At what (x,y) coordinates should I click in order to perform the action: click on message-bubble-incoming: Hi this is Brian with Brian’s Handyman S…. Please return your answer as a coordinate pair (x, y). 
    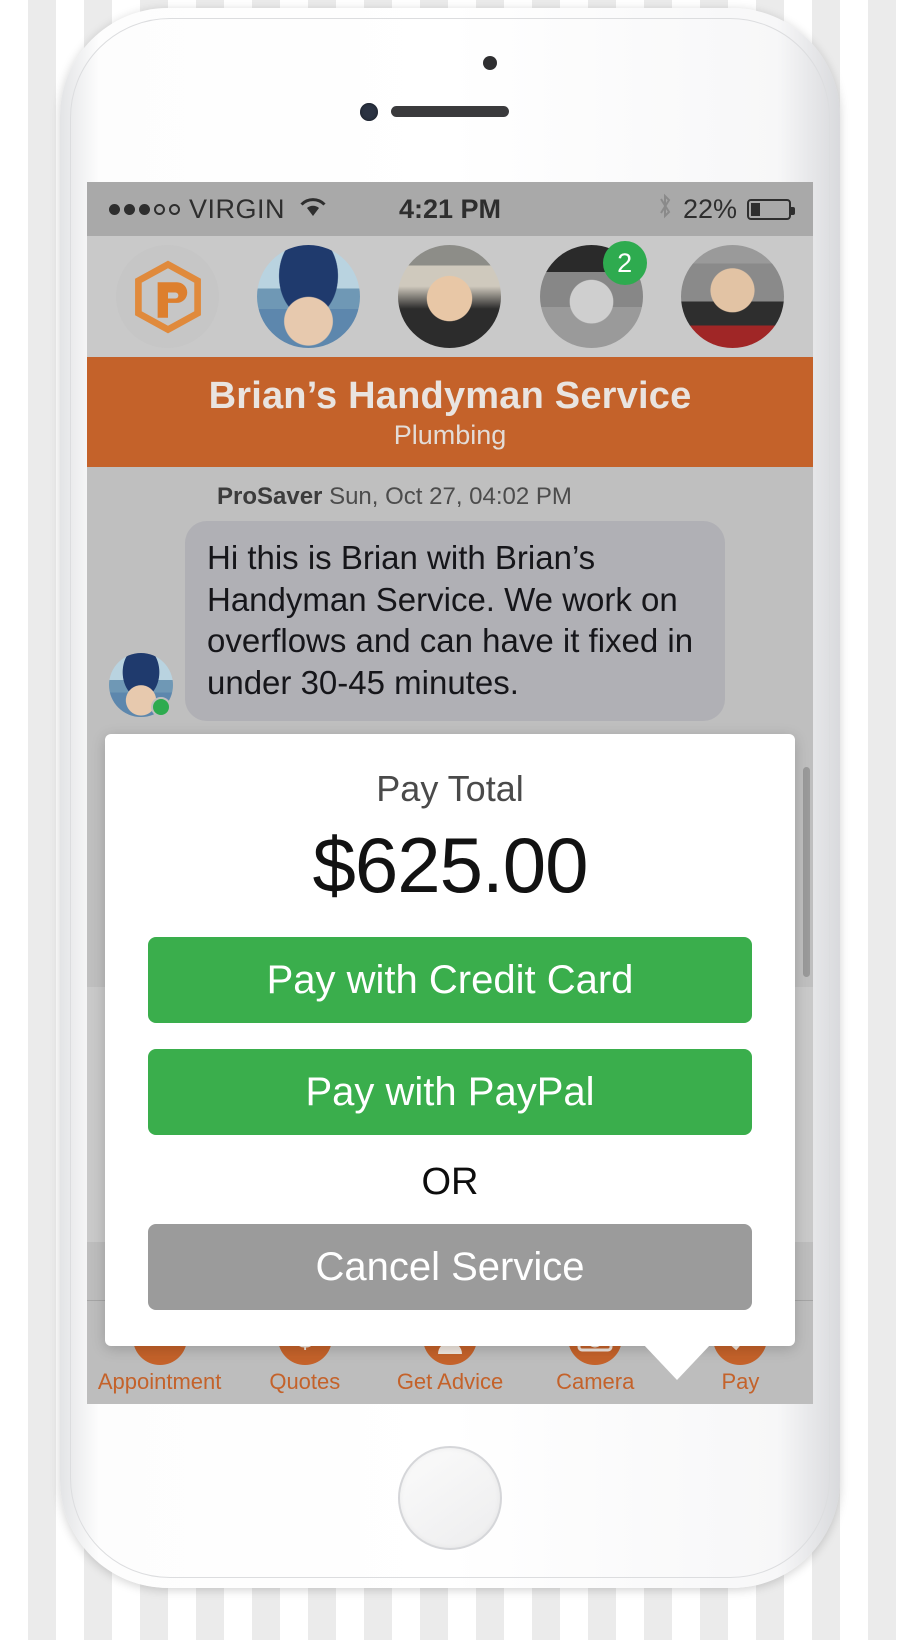
    Looking at the image, I should click on (455, 621).